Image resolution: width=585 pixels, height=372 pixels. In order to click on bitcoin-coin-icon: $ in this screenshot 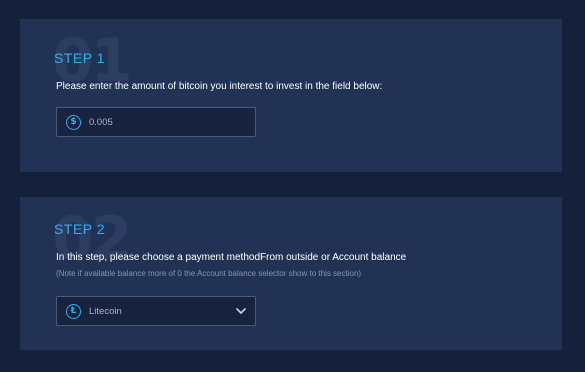, I will do `click(73, 122)`.